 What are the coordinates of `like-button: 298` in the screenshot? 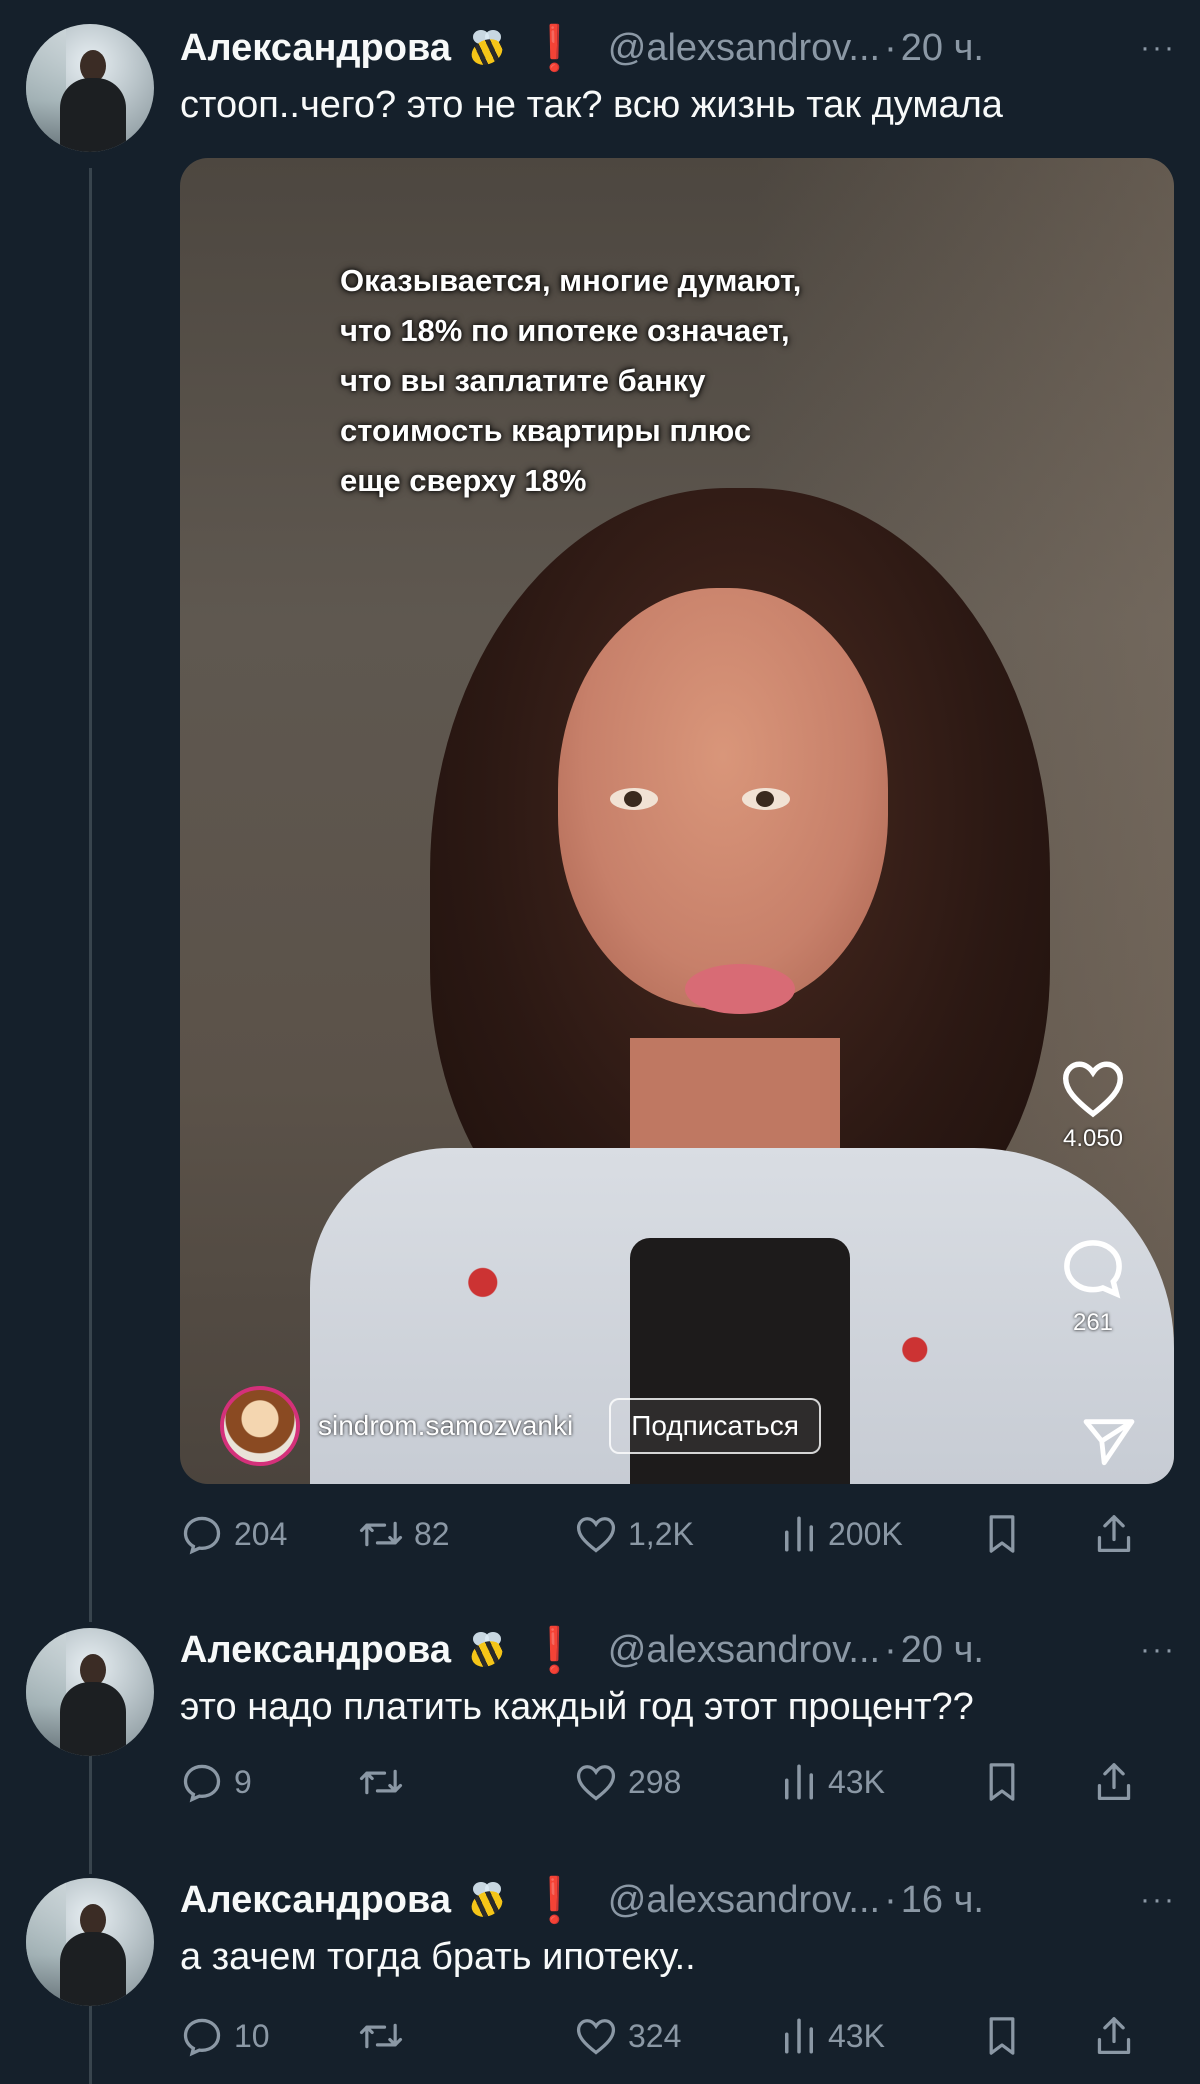 It's located at (677, 1782).